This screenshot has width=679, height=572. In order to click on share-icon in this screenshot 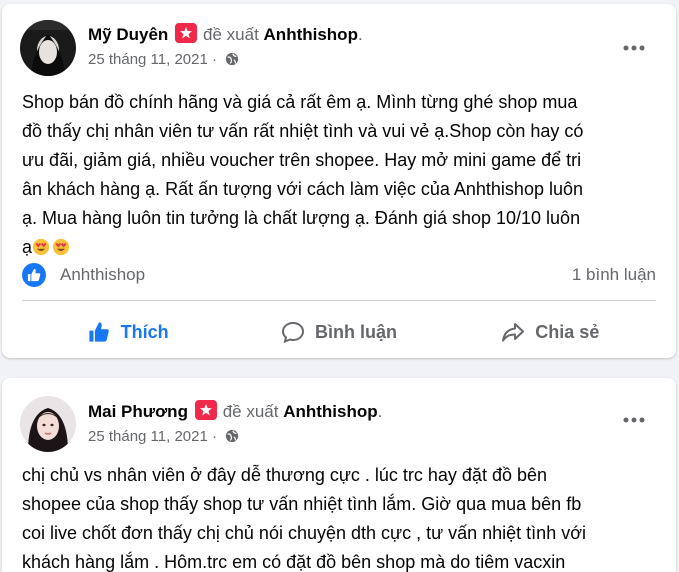, I will do `click(513, 332)`.